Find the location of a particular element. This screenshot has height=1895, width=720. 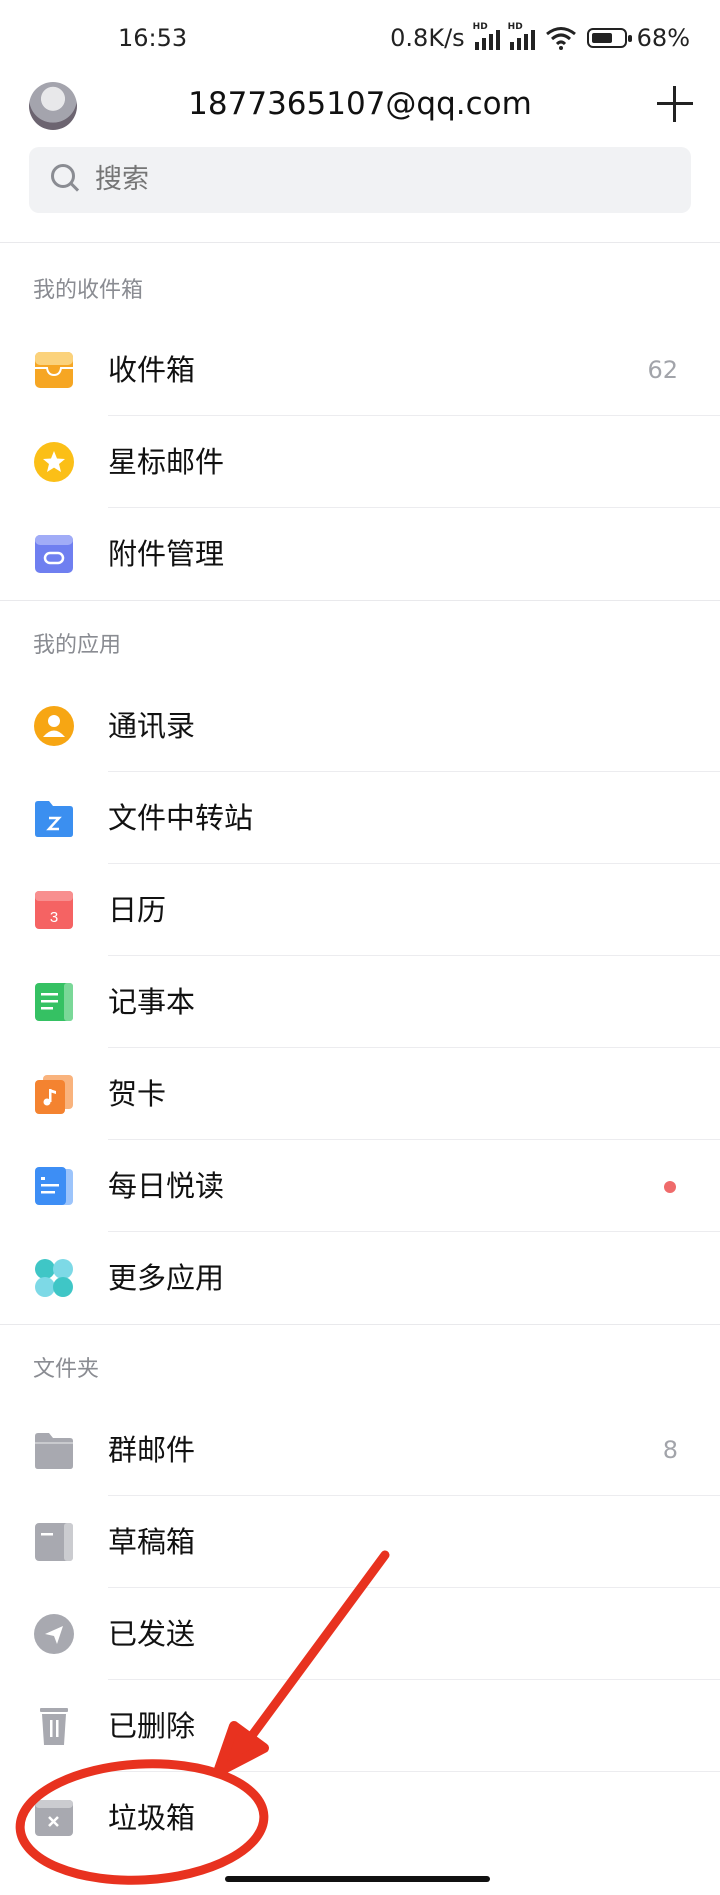

network-speed: 0.8K/s is located at coordinates (427, 38).